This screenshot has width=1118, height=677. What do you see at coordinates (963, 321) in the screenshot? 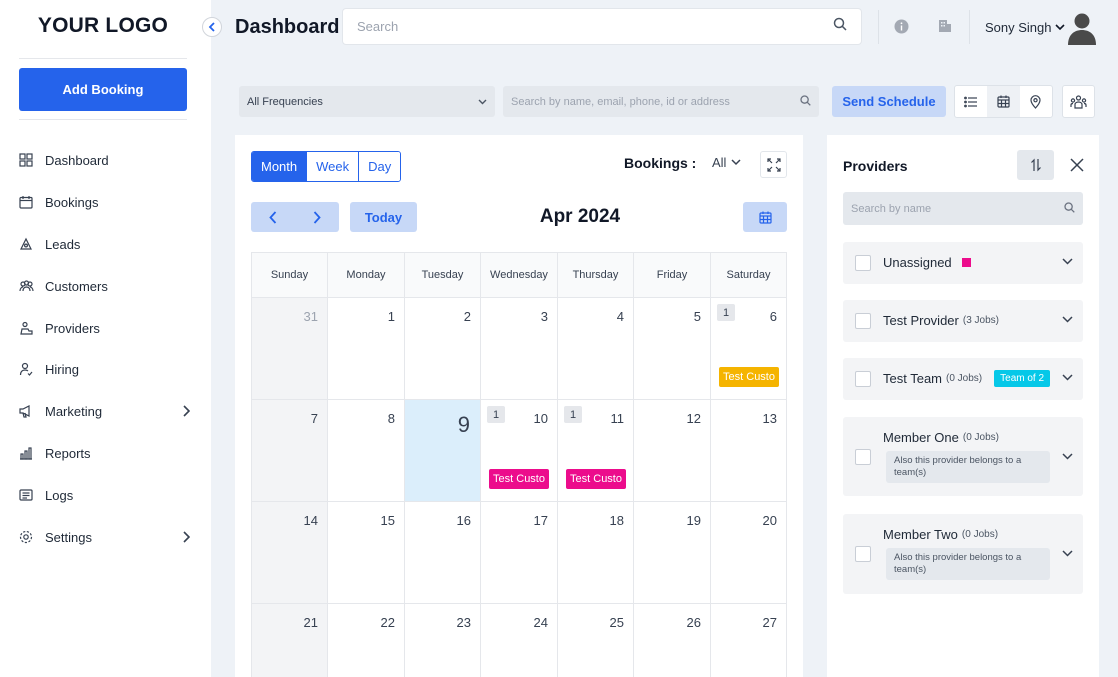
I see `provider-card-test-provider: Test Provider (3 Jobs)` at bounding box center [963, 321].